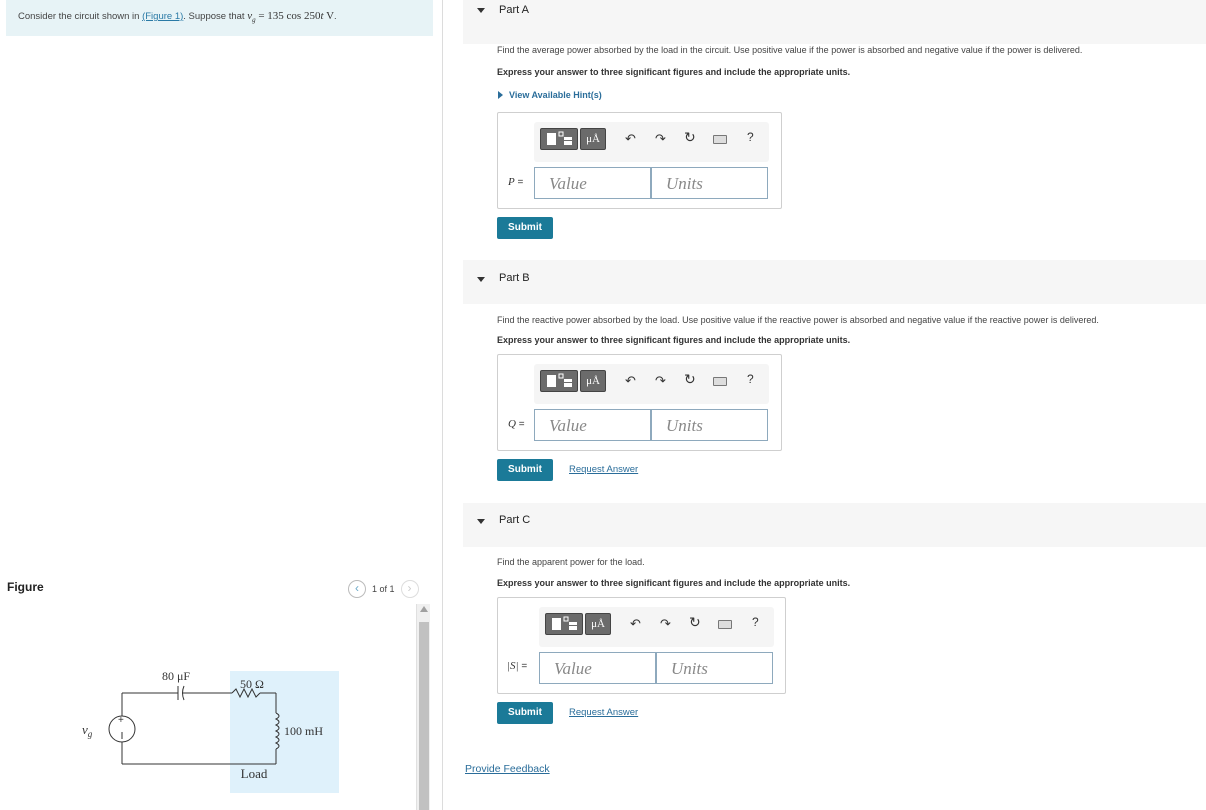 This screenshot has height=810, width=1206. I want to click on expand-triangle-icon, so click(500, 95).